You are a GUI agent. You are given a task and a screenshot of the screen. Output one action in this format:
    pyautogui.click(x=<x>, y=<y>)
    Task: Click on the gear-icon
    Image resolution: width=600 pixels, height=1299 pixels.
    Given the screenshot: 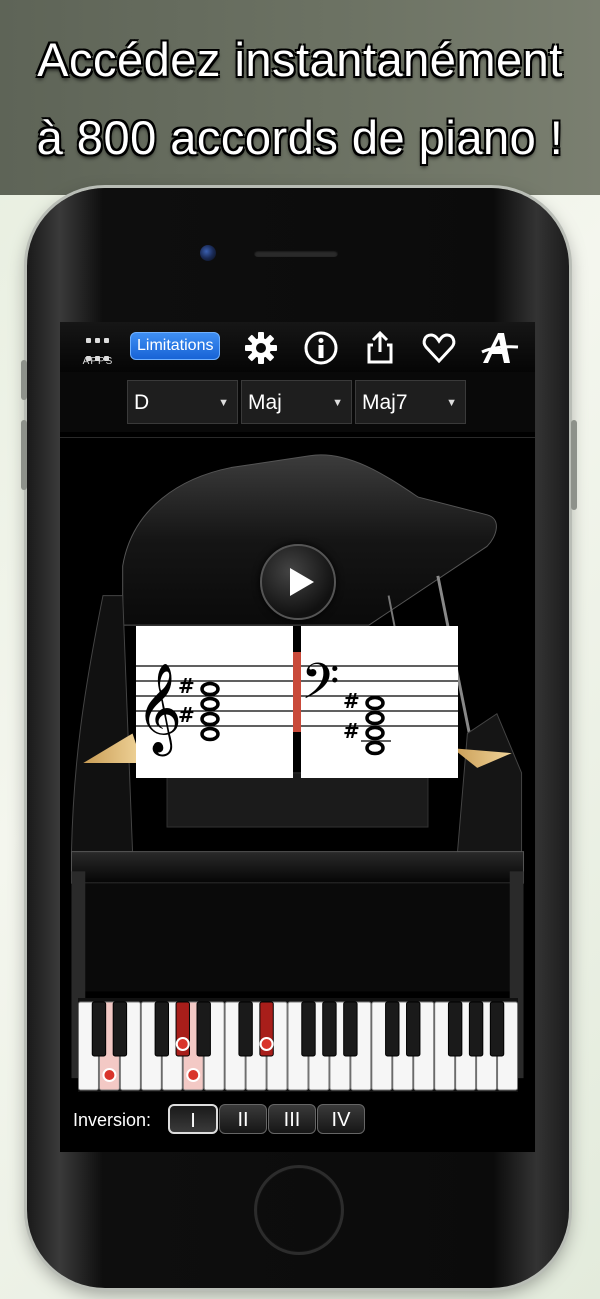 What is the action you would take?
    pyautogui.click(x=261, y=348)
    